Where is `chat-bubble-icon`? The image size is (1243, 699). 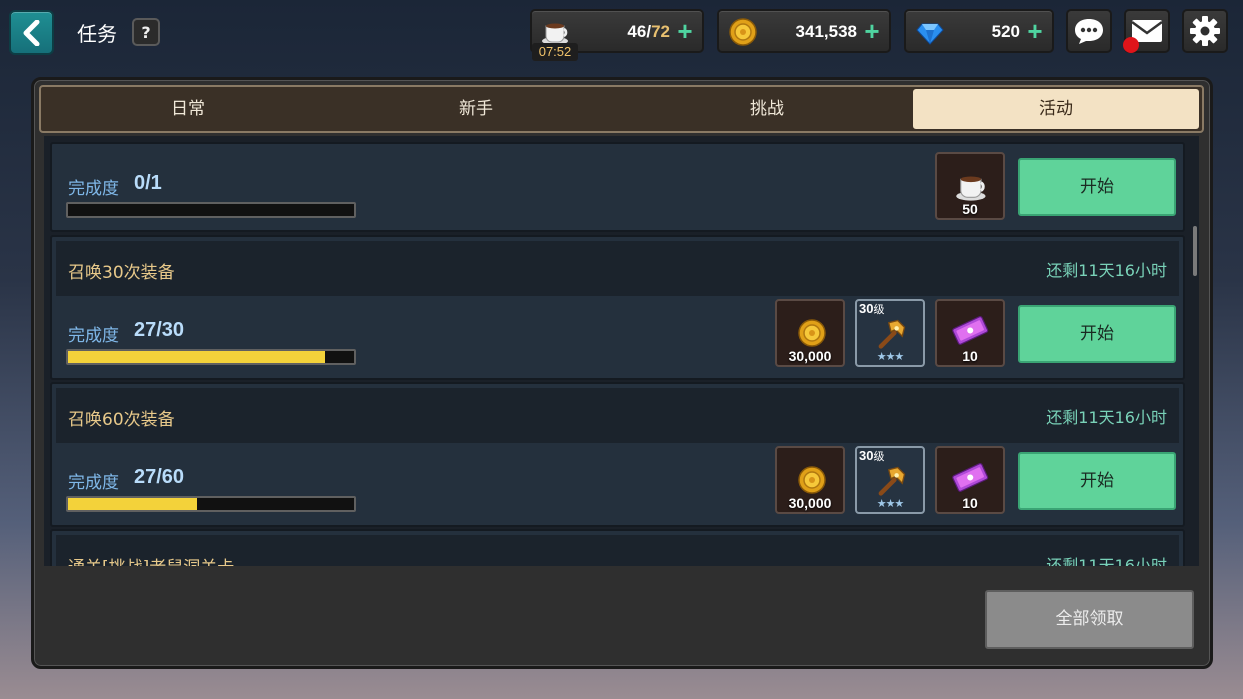
chat-bubble-icon is located at coordinates (1089, 31).